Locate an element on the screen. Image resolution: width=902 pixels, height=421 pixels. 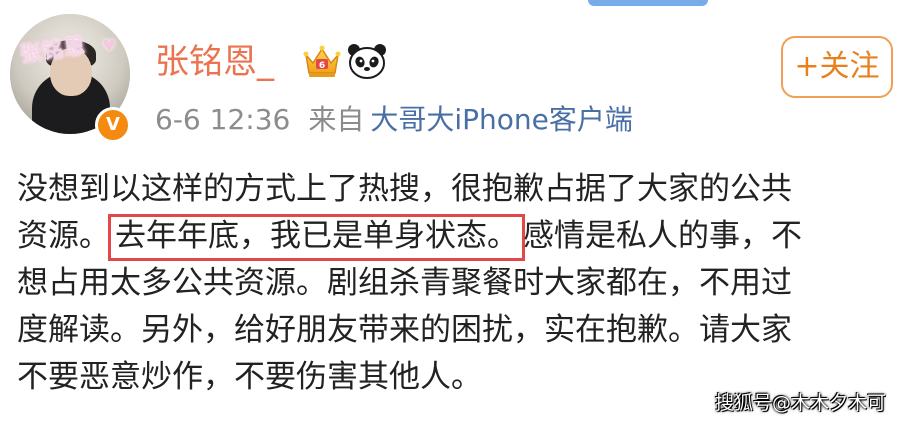
post-meta: 6-6 12:36 来自 大哥大iPhone客户端 is located at coordinates (394, 120).